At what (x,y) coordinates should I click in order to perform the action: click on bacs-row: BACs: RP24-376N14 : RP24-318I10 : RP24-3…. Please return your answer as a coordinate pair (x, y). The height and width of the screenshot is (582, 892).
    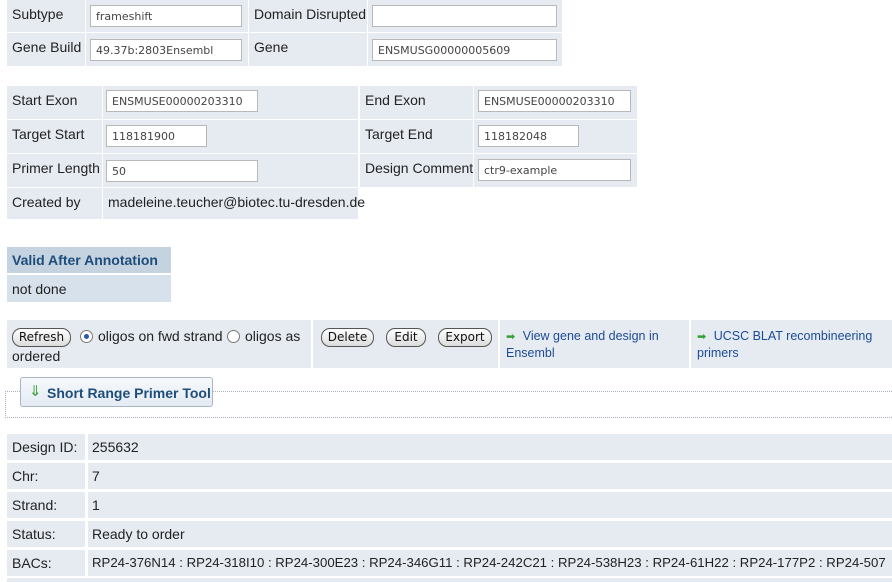
    Looking at the image, I should click on (449, 563).